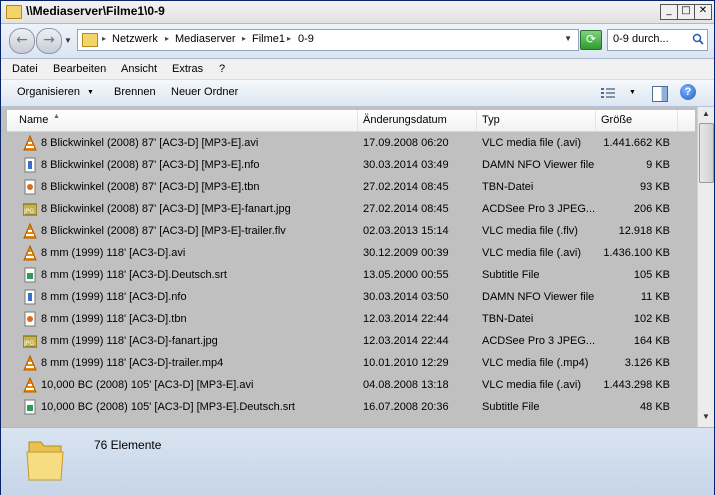  Describe the element at coordinates (636, 143) in the screenshot. I see `file-size: 1.441.662 KB` at that location.